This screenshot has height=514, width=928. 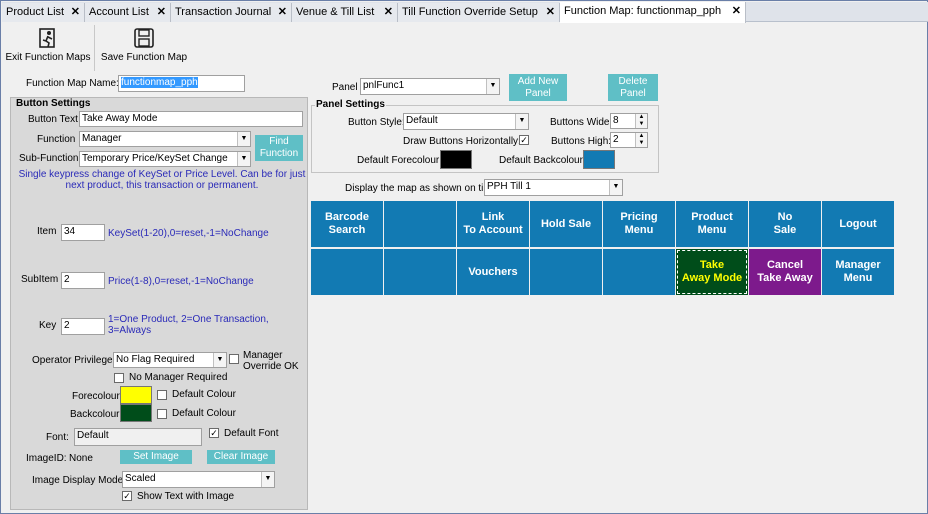 What do you see at coordinates (785, 272) in the screenshot?
I see `grid-button: Cancel Take Away` at bounding box center [785, 272].